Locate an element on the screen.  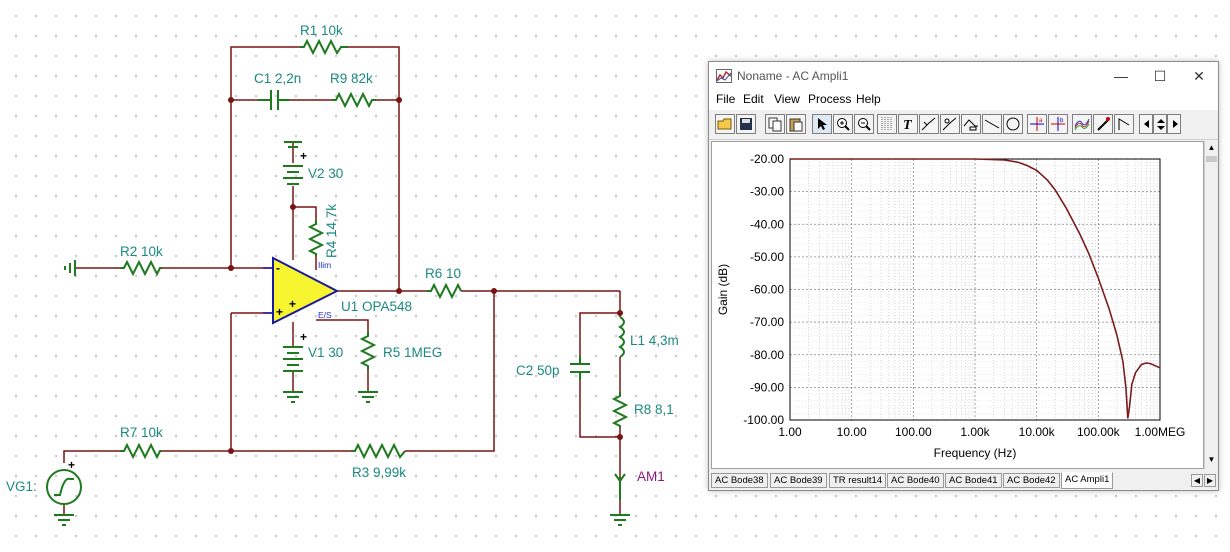
cursor-b-button: b is located at coordinates (1058, 124).